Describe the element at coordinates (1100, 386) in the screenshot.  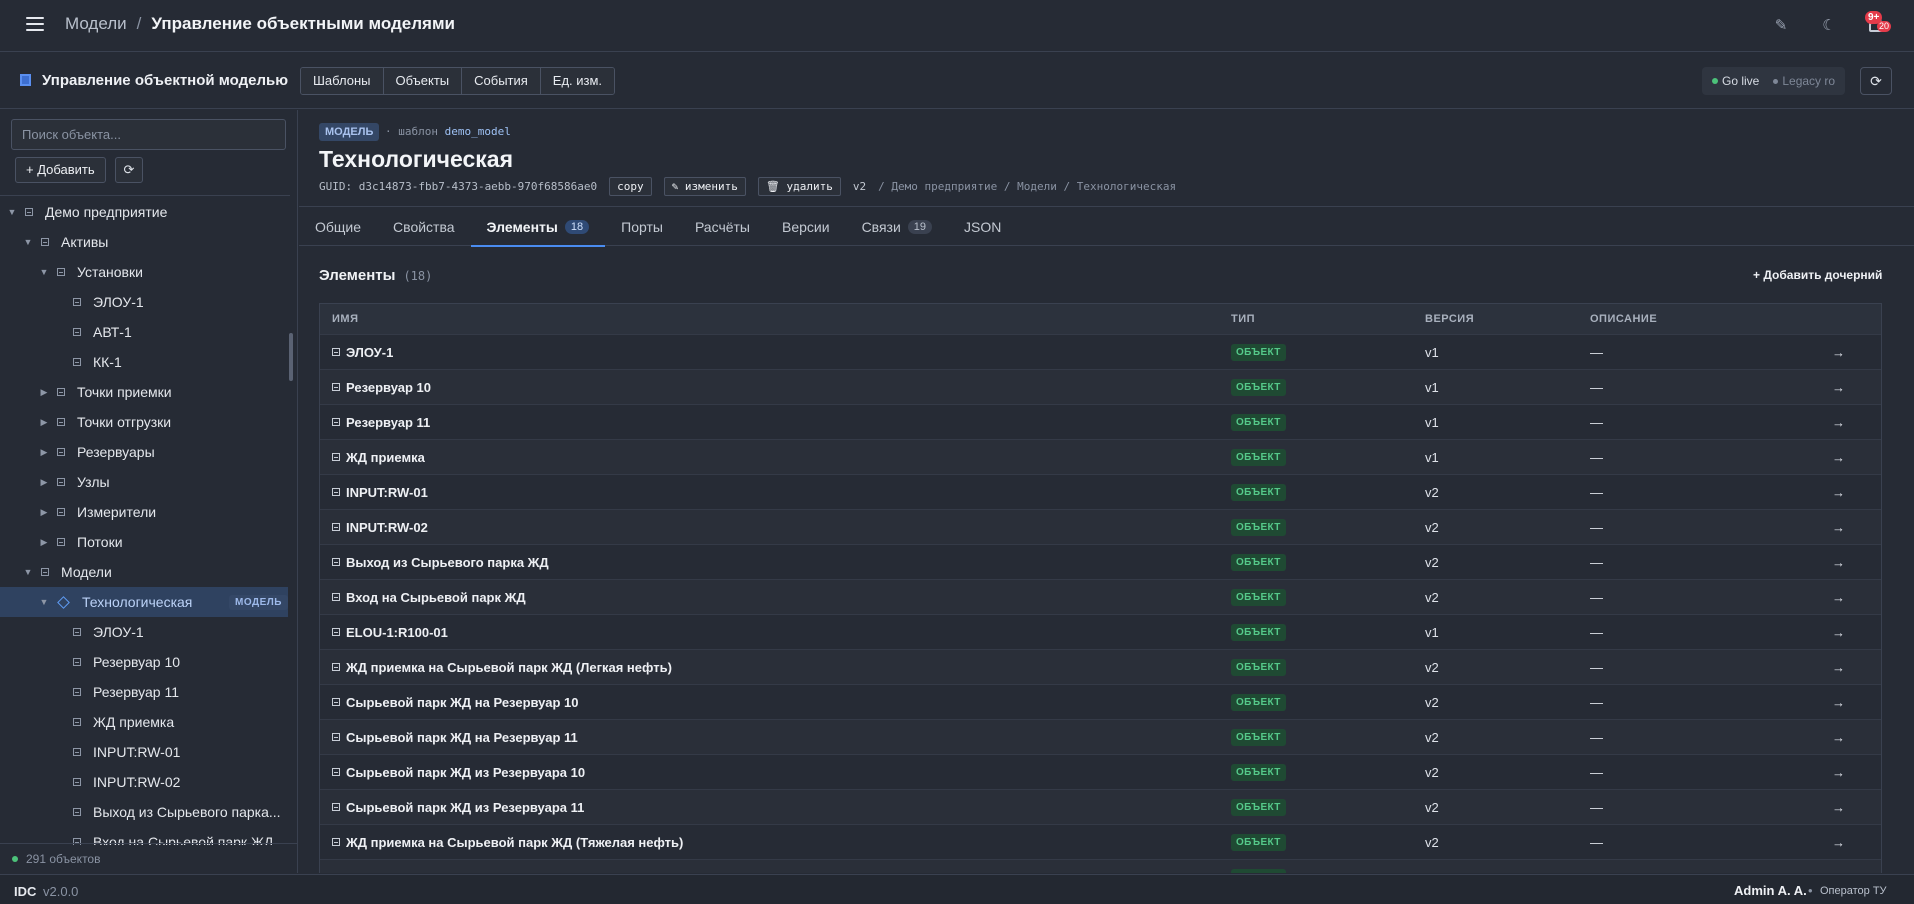
I see `table-row: Резервуар 10 ОБЪЕКТ v1 — →` at that location.